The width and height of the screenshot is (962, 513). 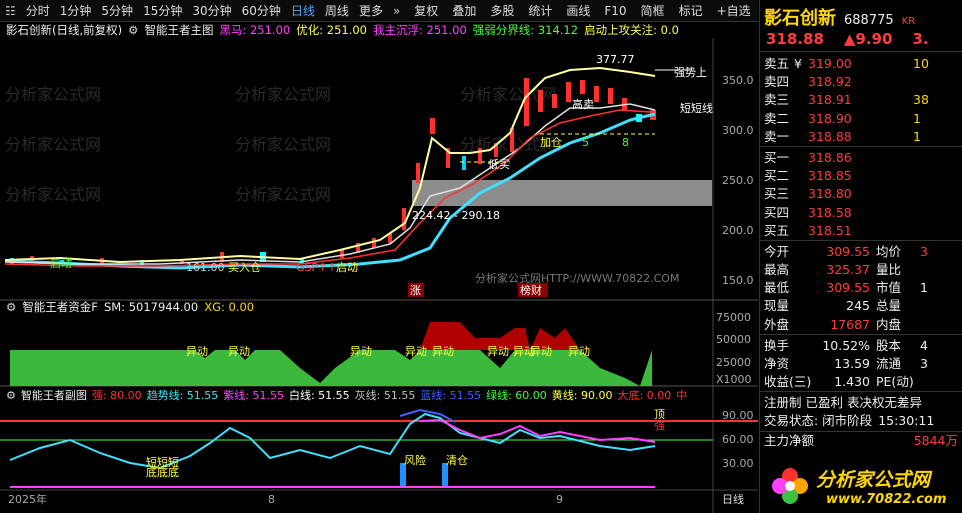 What do you see at coordinates (886, 499) in the screenshot?
I see `logo-url: www.70822.com` at bounding box center [886, 499].